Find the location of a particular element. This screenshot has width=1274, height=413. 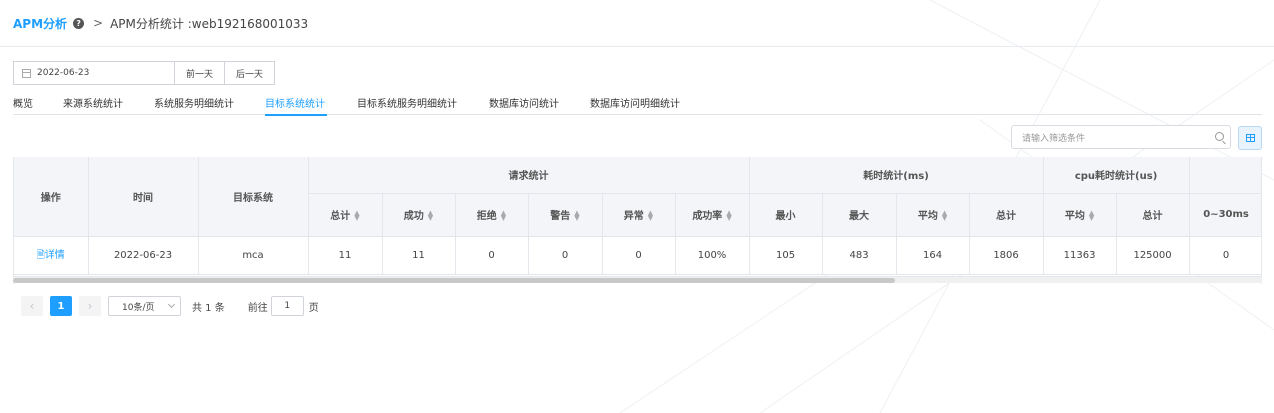

calendar-icon is located at coordinates (26, 73).